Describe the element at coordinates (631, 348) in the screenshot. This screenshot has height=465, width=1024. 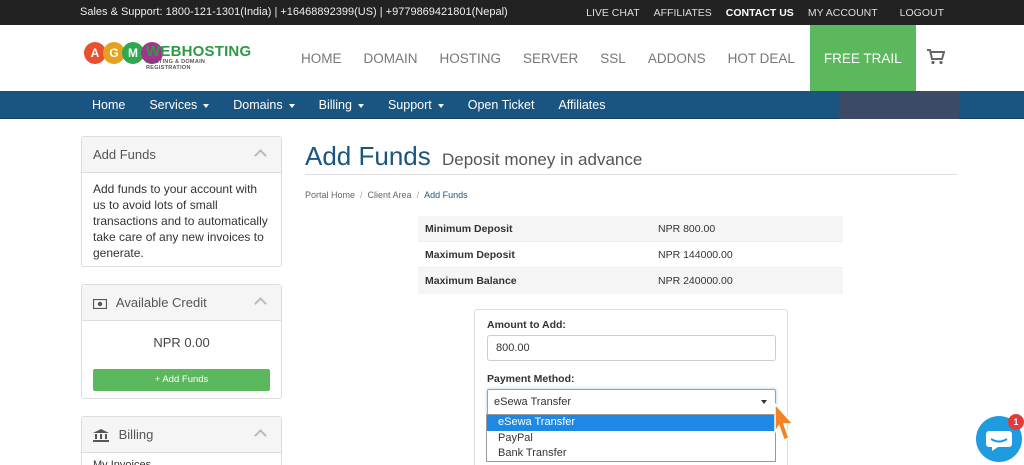
I see `amount-input: 800.00` at that location.